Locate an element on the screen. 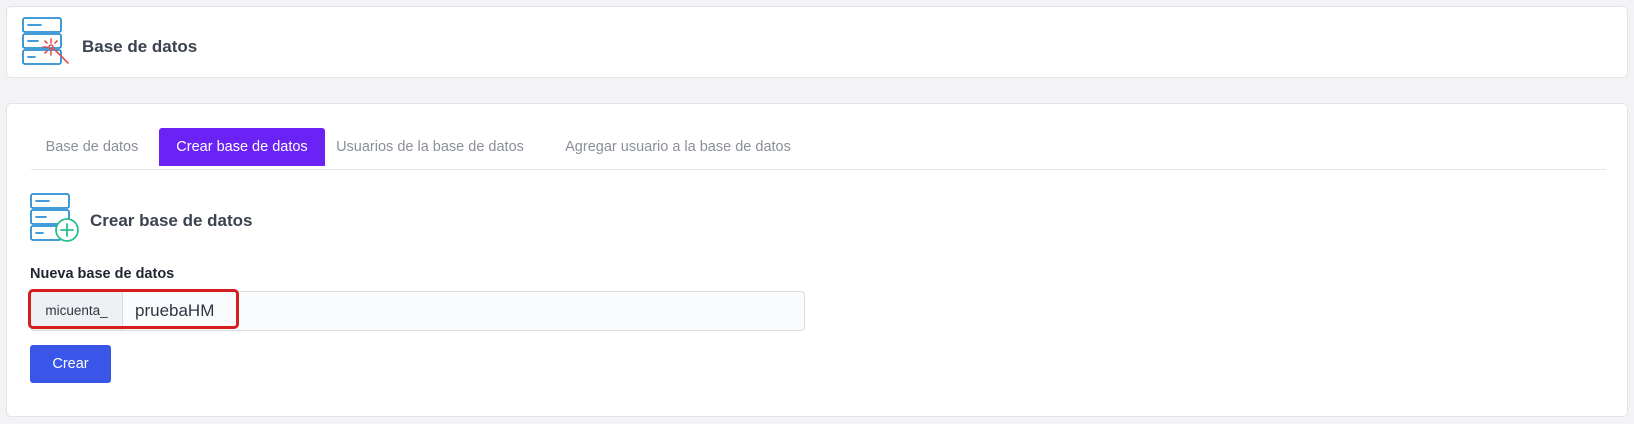 The image size is (1634, 424). new-database-label: Nueva base de datos is located at coordinates (102, 274).